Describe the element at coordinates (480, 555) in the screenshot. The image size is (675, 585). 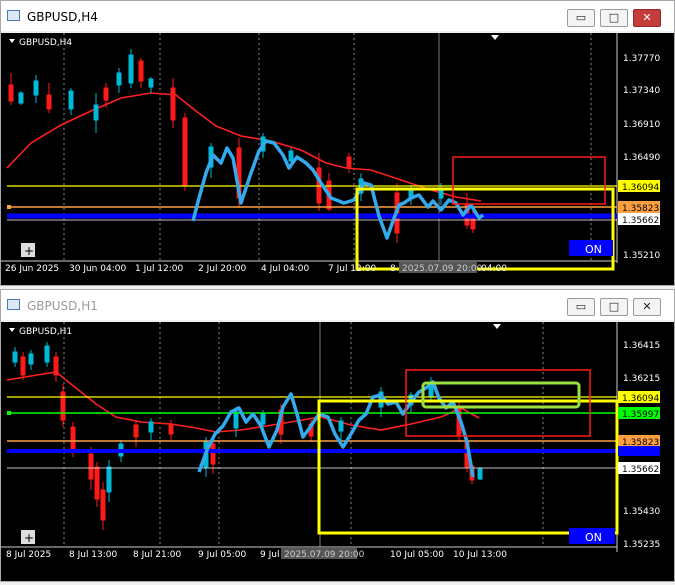
I see `time-label: 10 Jul 13:00` at that location.